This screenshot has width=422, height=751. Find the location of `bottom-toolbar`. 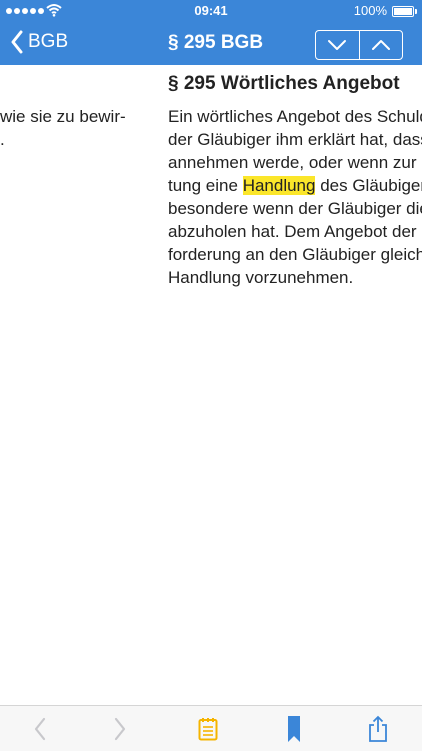

bottom-toolbar is located at coordinates (211, 728).